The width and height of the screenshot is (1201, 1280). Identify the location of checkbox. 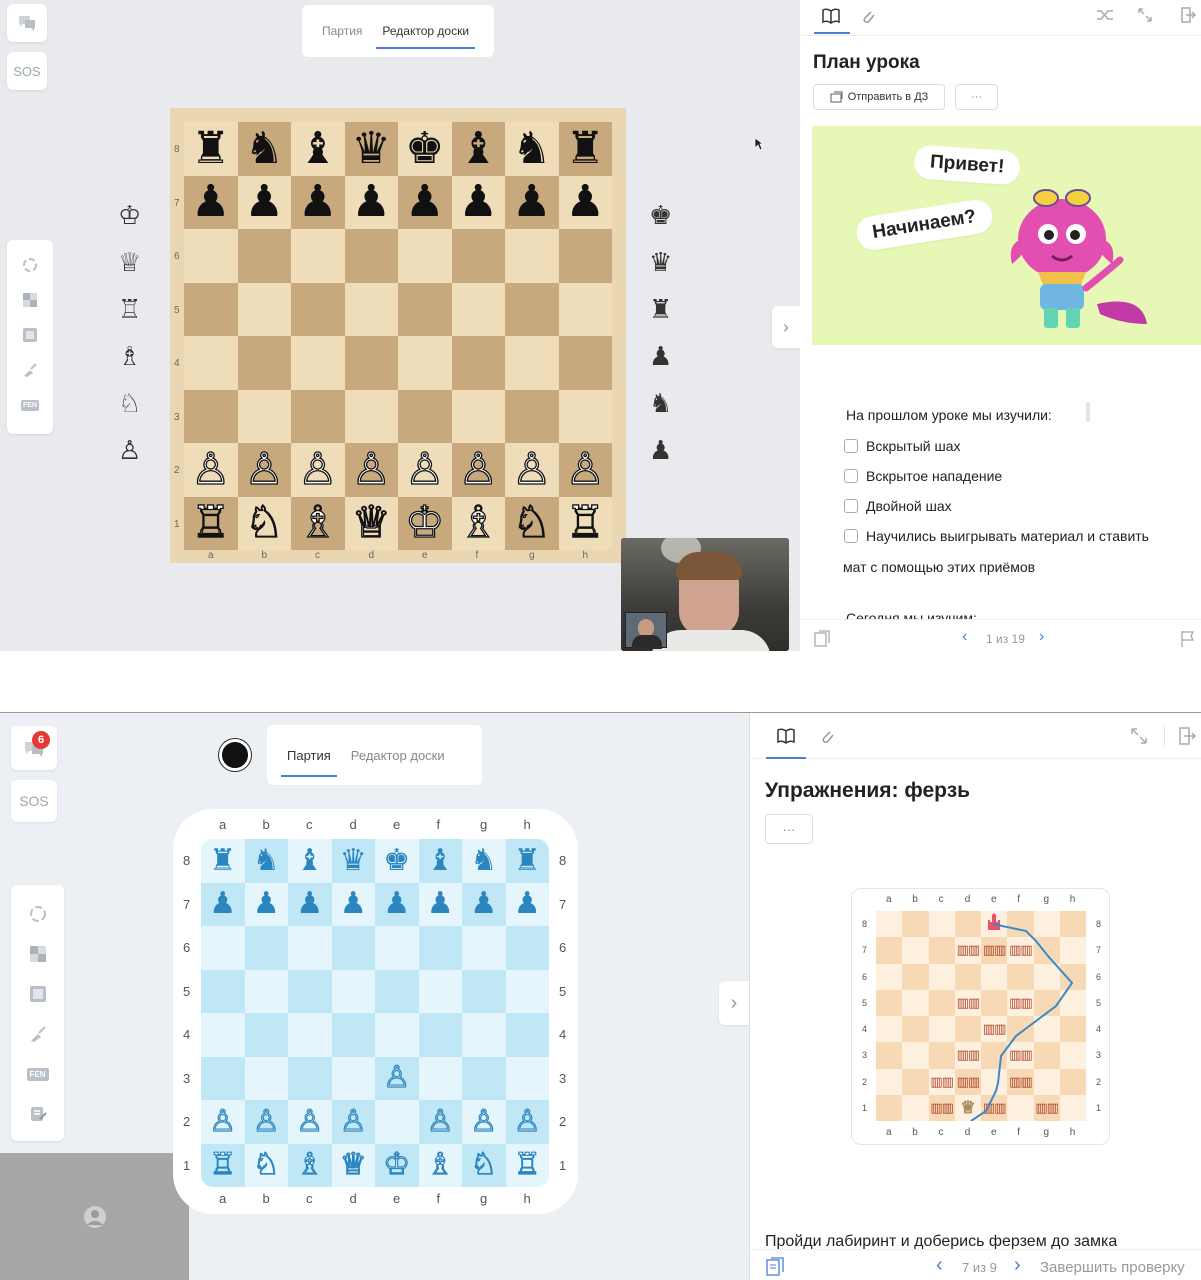
(851, 446).